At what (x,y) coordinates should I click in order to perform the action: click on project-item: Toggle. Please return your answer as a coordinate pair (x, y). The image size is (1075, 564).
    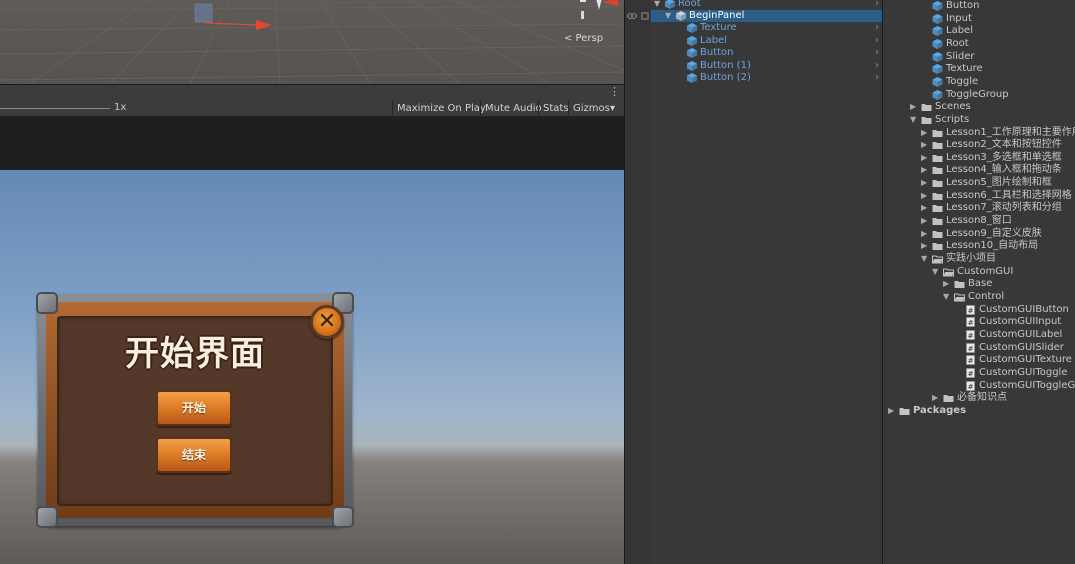
    Looking at the image, I should click on (979, 82).